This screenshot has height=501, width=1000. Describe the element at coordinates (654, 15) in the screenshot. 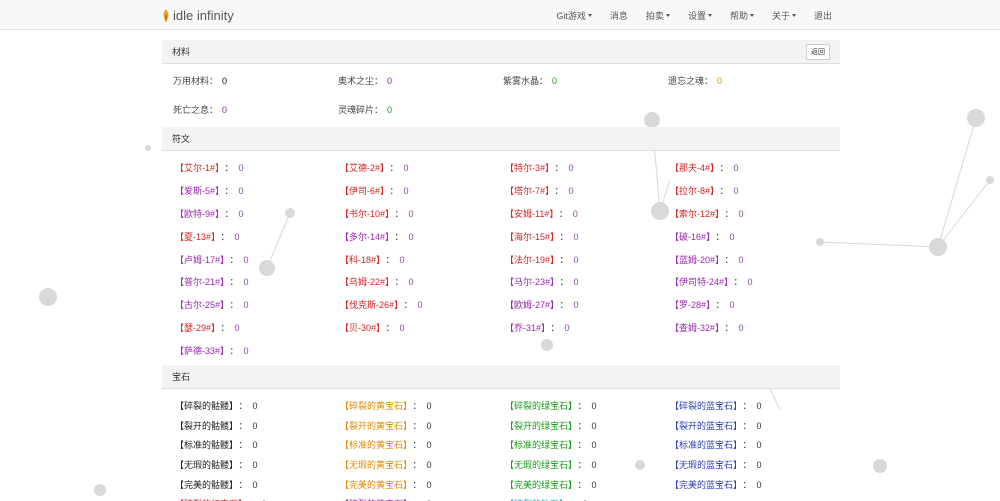

I see `nav-label: 拍卖` at that location.